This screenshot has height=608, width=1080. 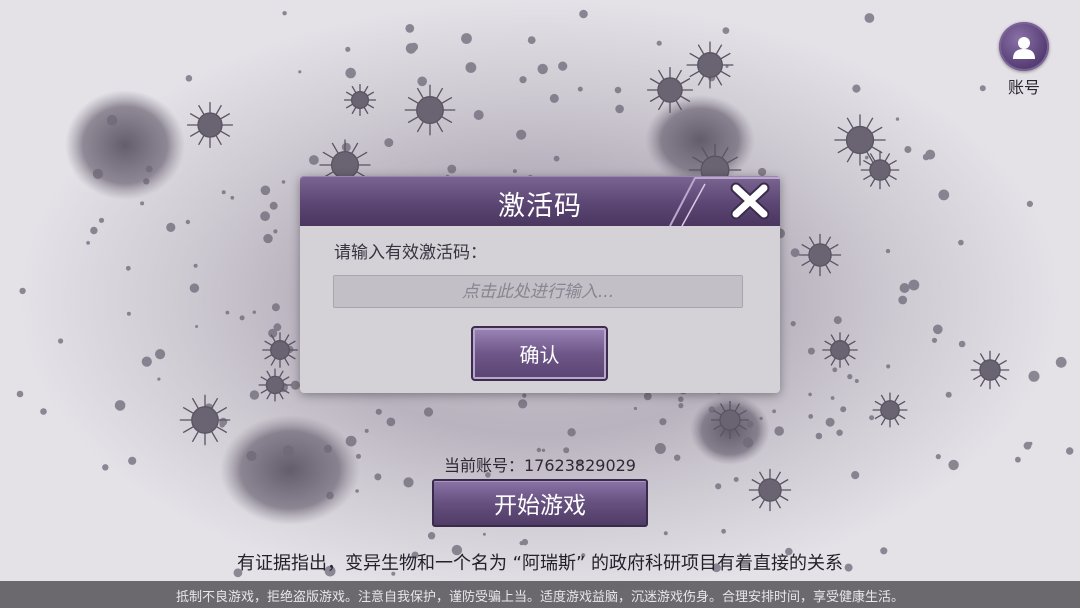 What do you see at coordinates (540, 206) in the screenshot?
I see `dialog-title: 激活码` at bounding box center [540, 206].